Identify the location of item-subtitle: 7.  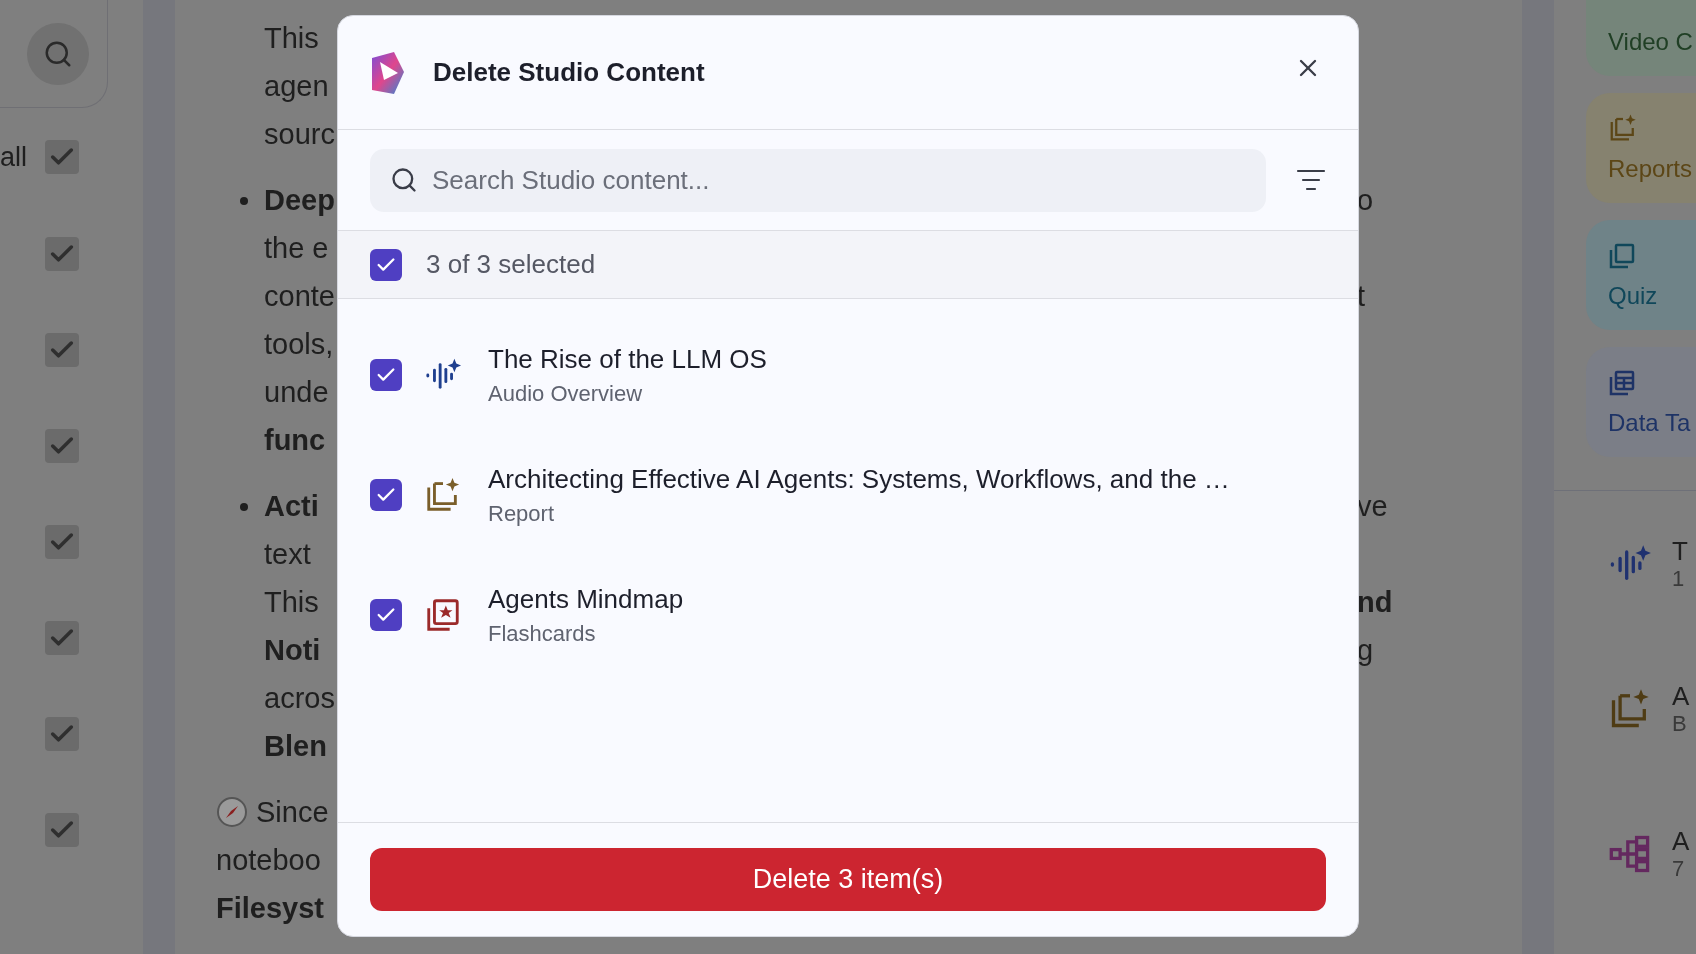
(1679, 868).